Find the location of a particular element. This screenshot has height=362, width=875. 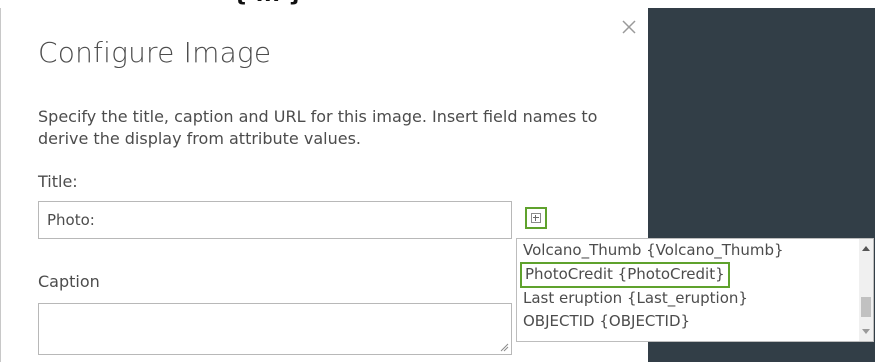

field-list-scrollbar is located at coordinates (866, 290).